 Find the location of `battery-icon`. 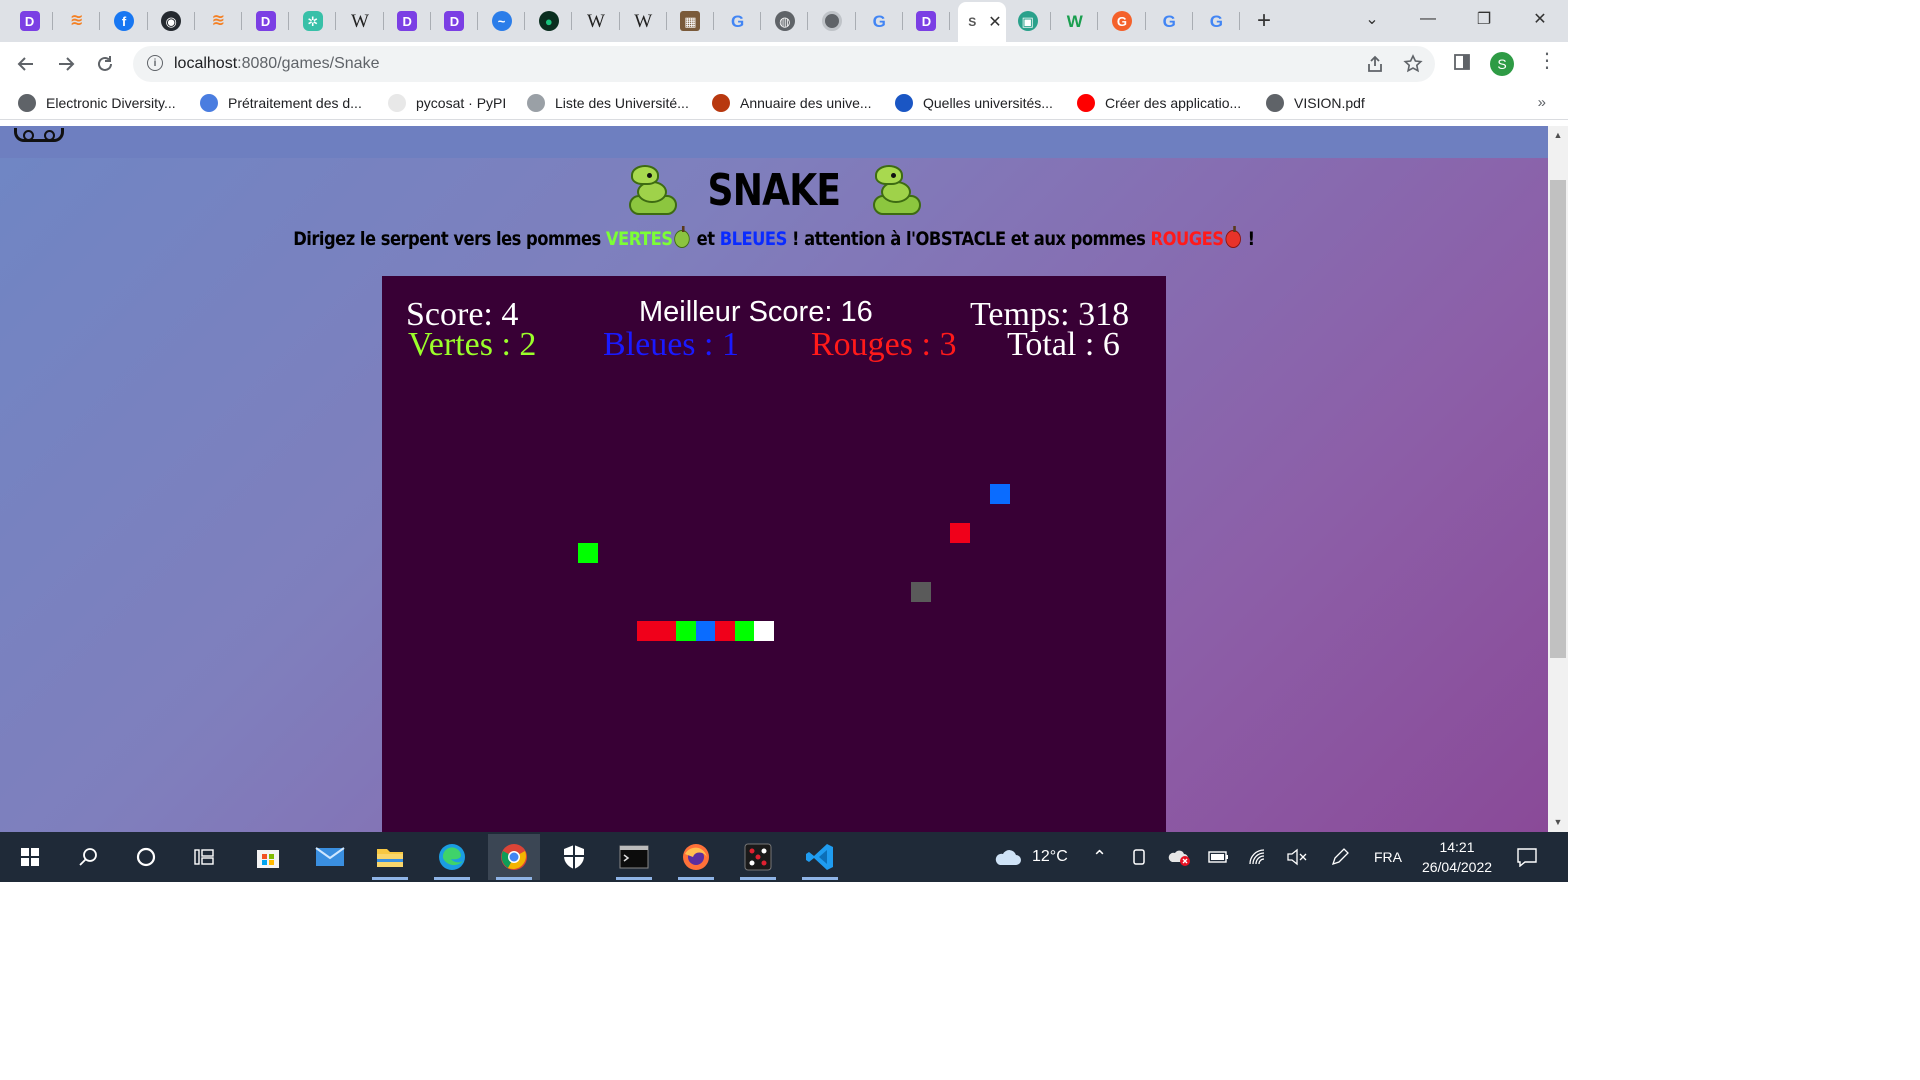

battery-icon is located at coordinates (1219, 857).